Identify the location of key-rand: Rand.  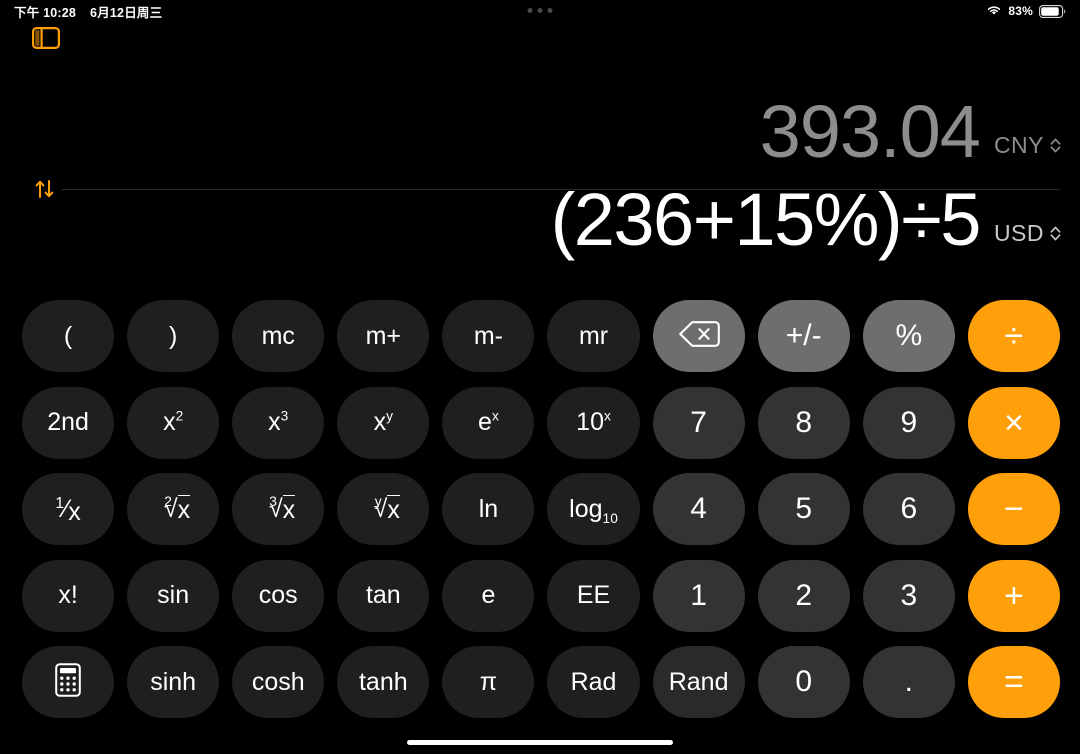
(698, 682).